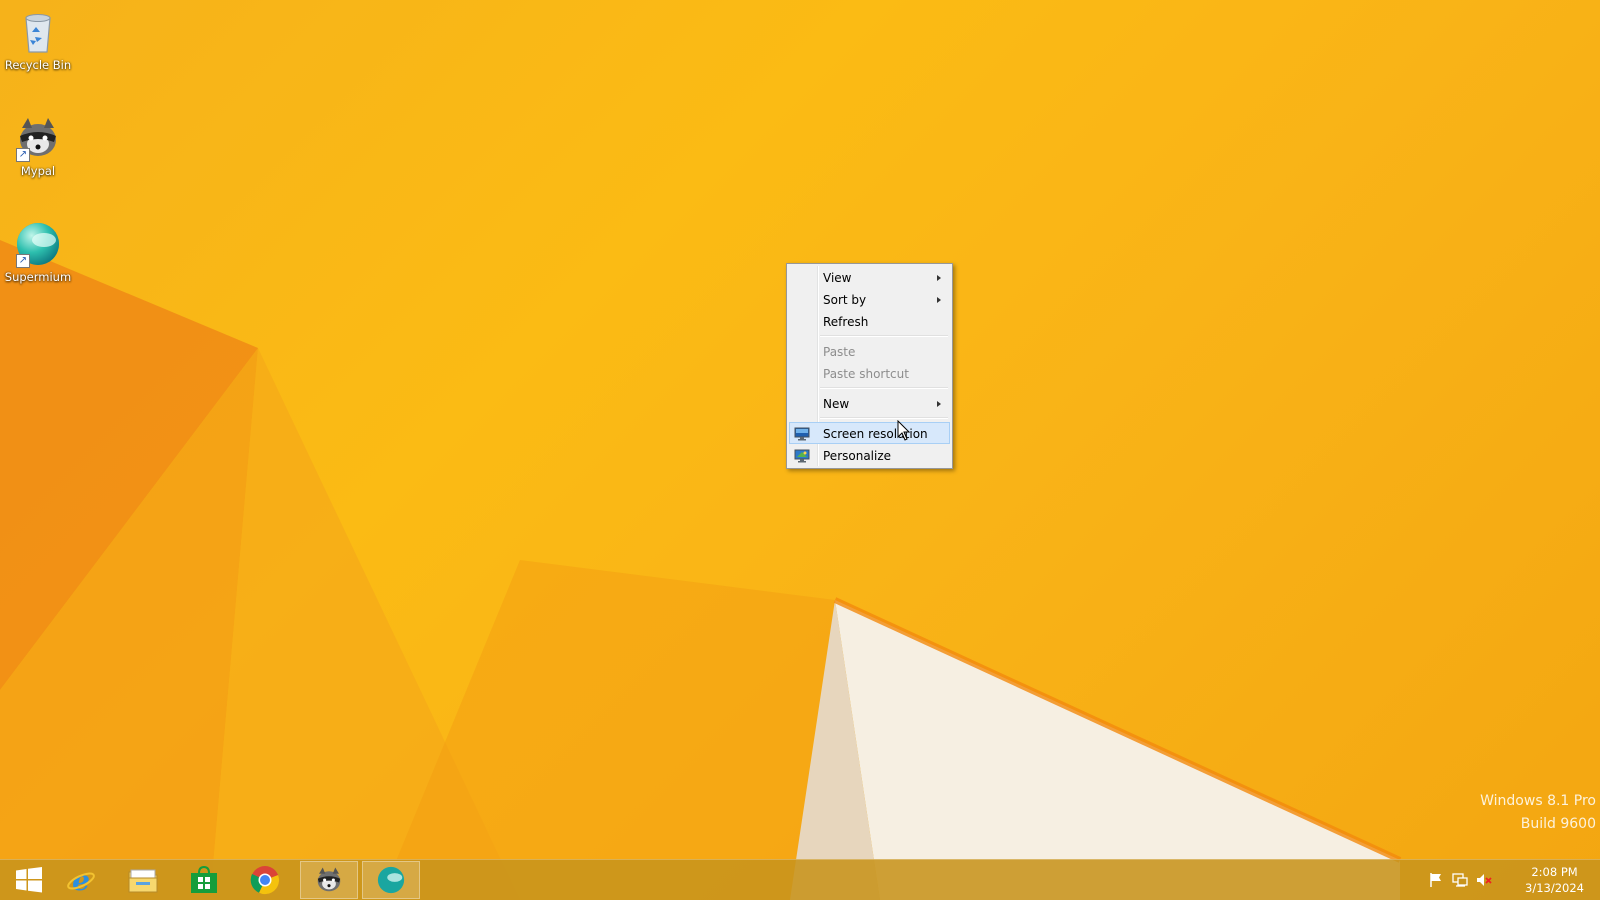 This screenshot has width=1600, height=900. I want to click on menu-item-sort-by: Sort by, so click(869, 299).